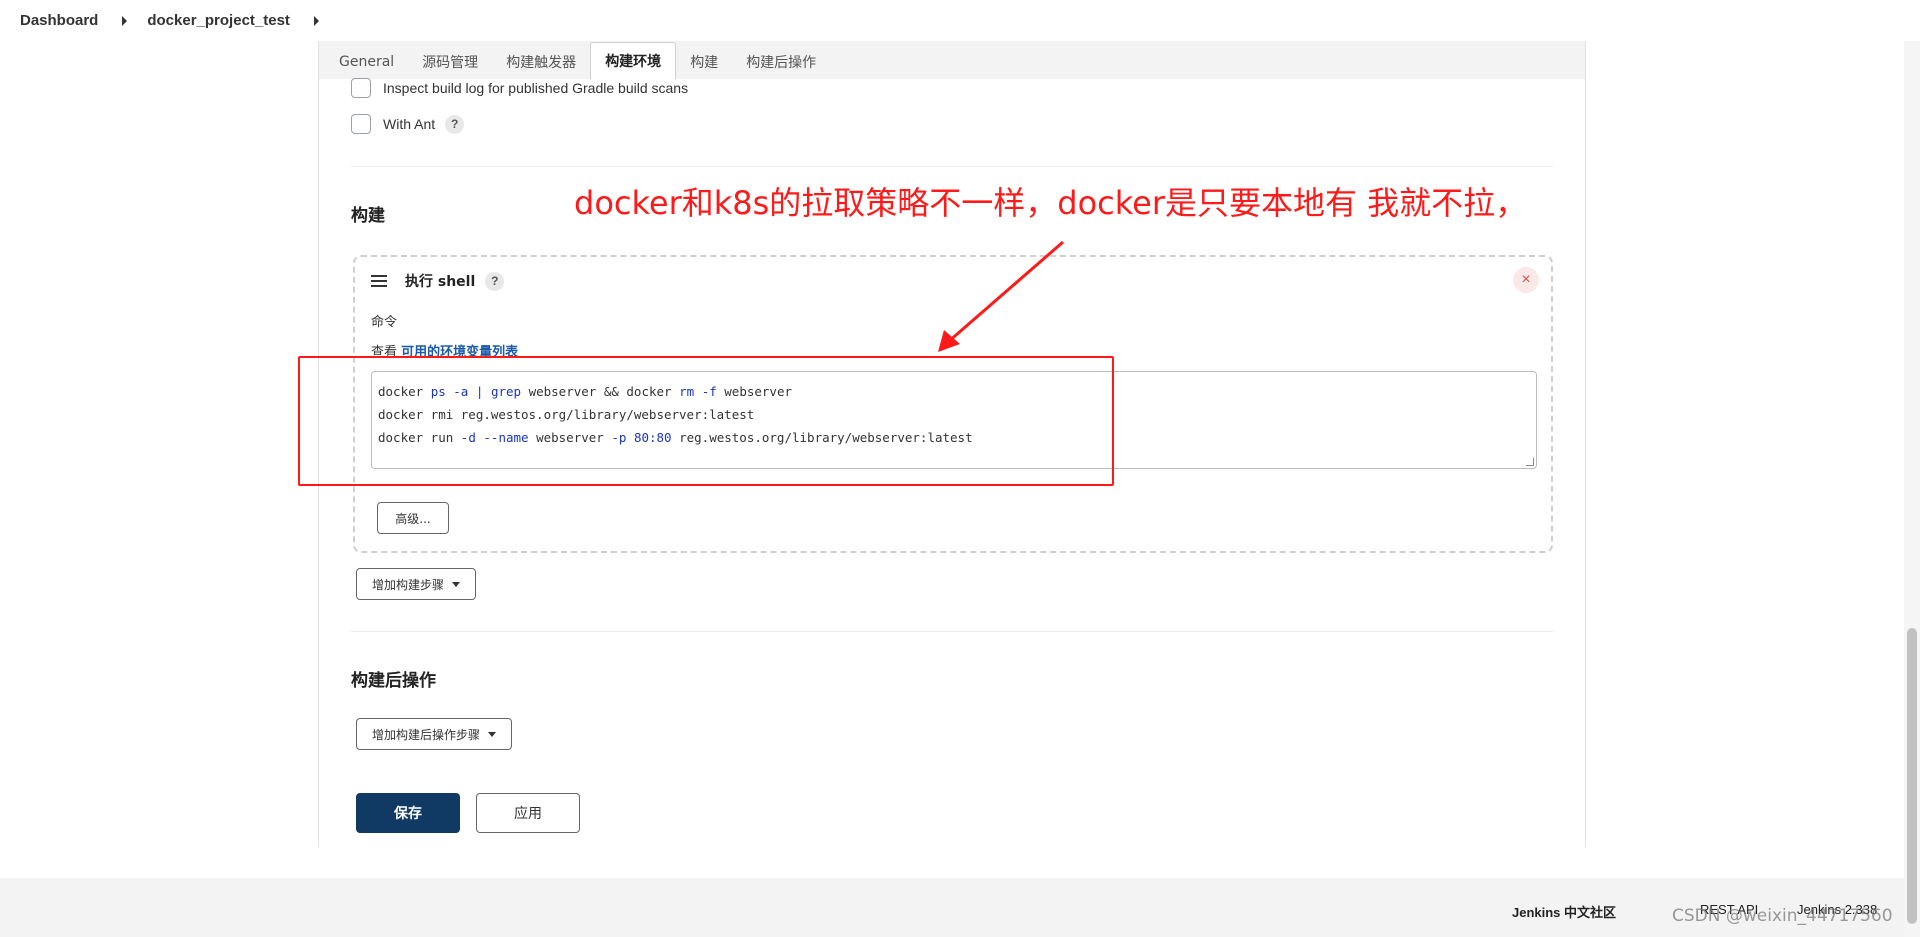 The height and width of the screenshot is (937, 1920). What do you see at coordinates (960, 907) in the screenshot?
I see `page-footer: Jenkins 中文社区 REST API Jenkins 2.338` at bounding box center [960, 907].